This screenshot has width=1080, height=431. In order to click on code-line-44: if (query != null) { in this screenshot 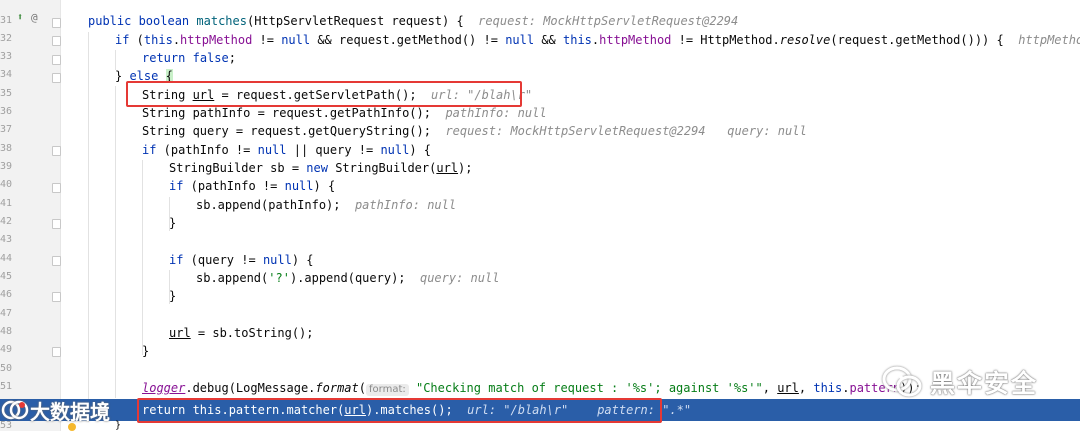, I will do `click(241, 260)`.